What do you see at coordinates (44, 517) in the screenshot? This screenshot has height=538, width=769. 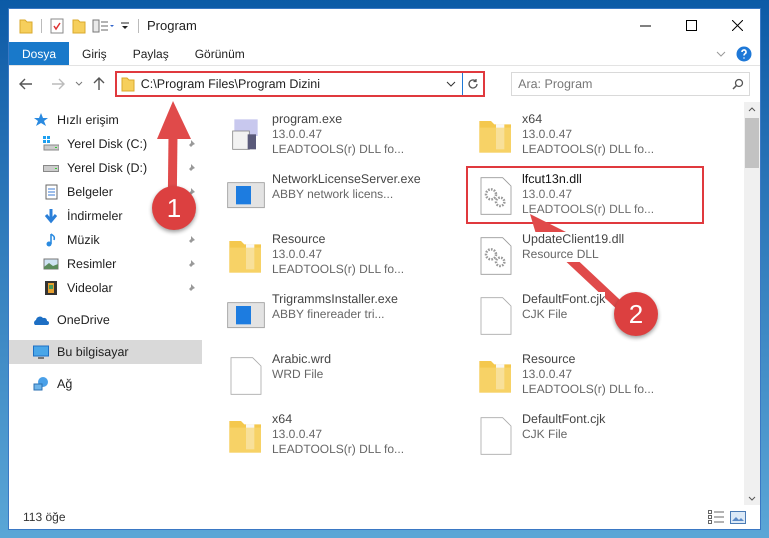 I see `item-count: 113 öğe` at bounding box center [44, 517].